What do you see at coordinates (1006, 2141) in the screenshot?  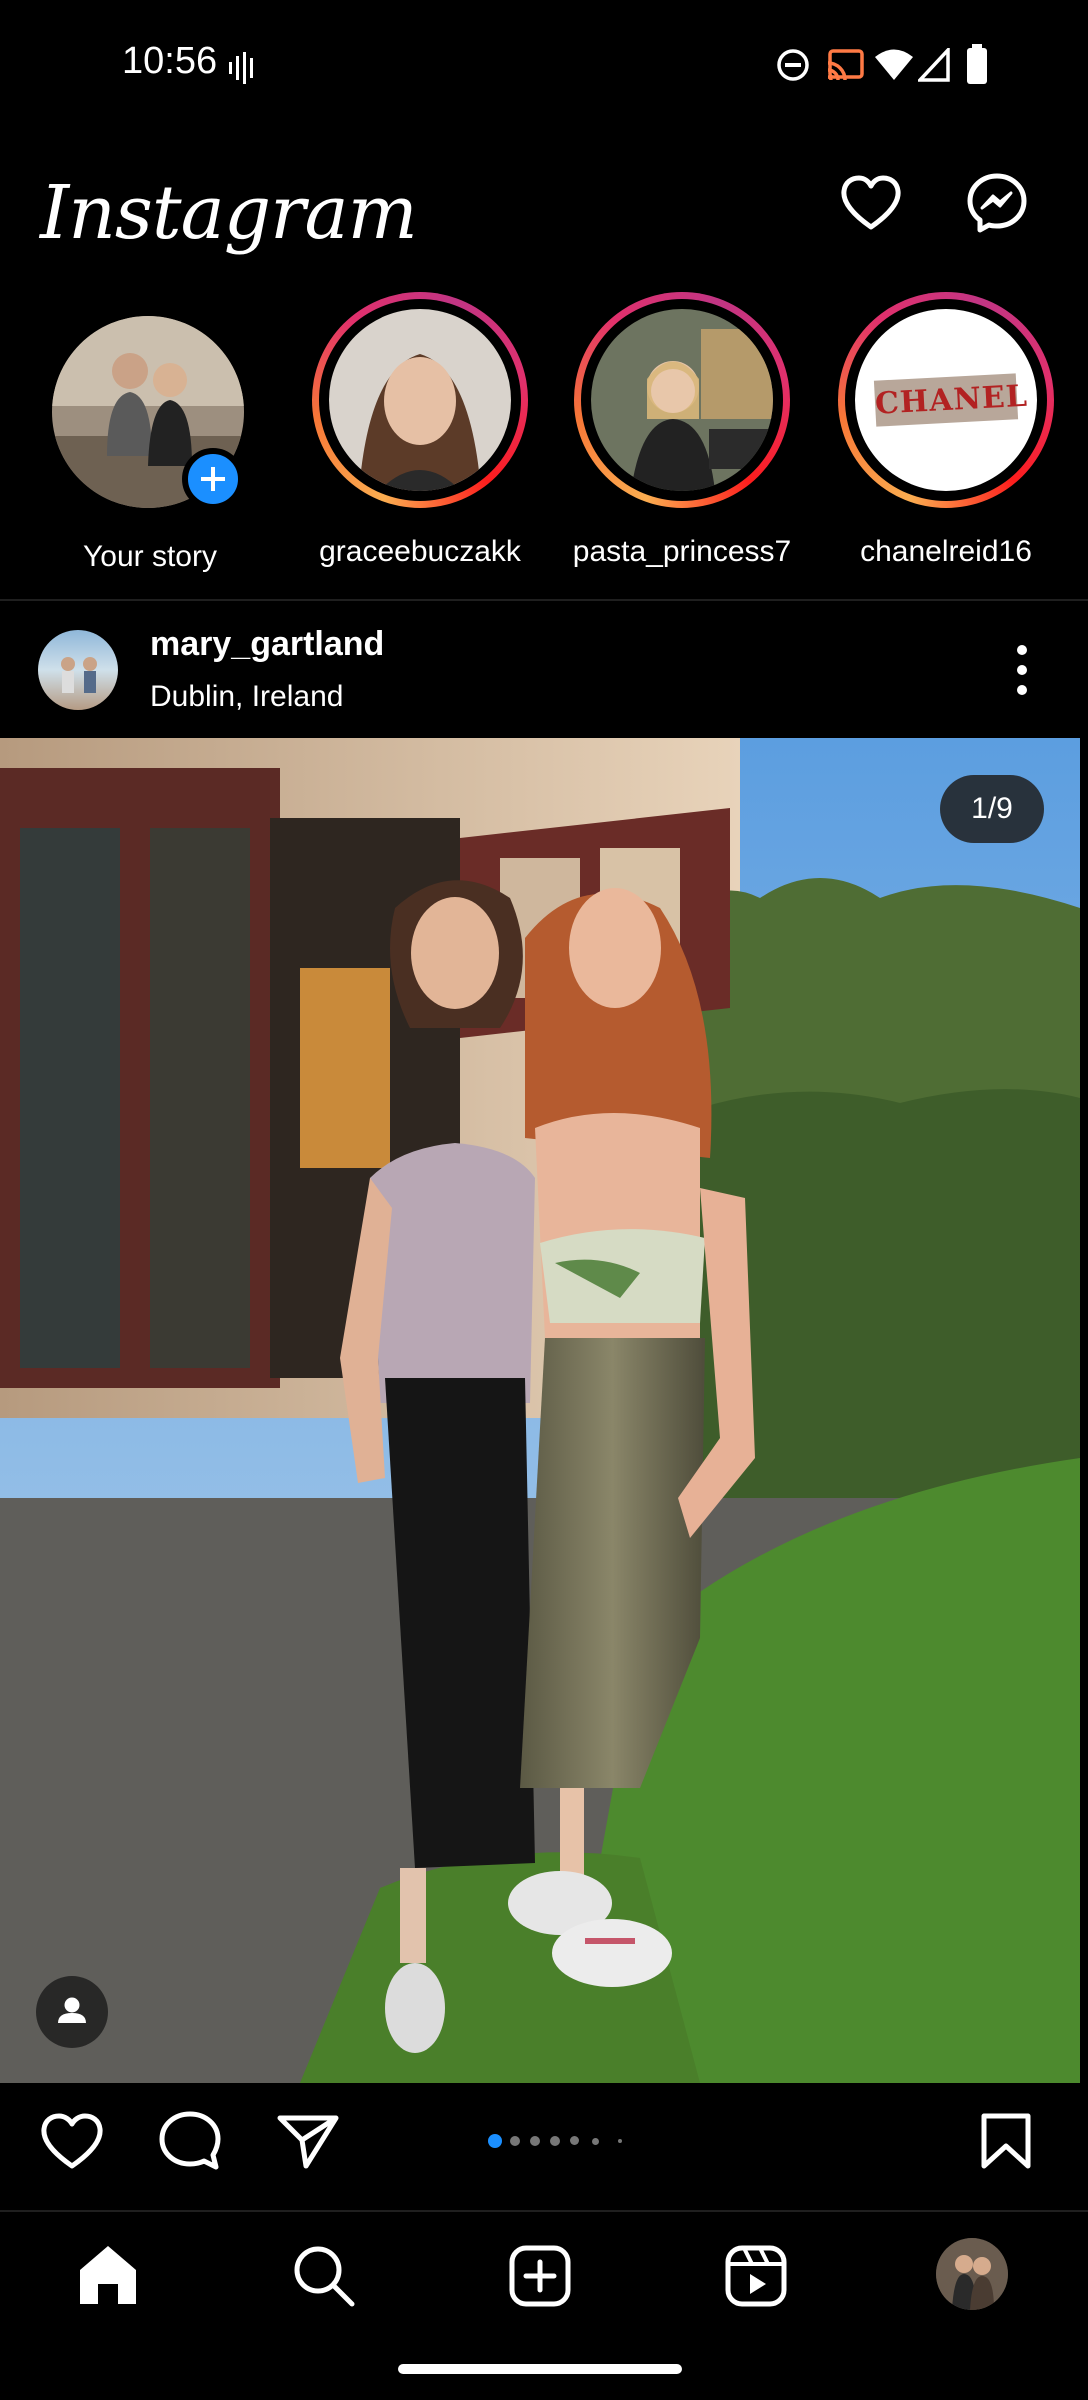 I see `bookmark-icon` at bounding box center [1006, 2141].